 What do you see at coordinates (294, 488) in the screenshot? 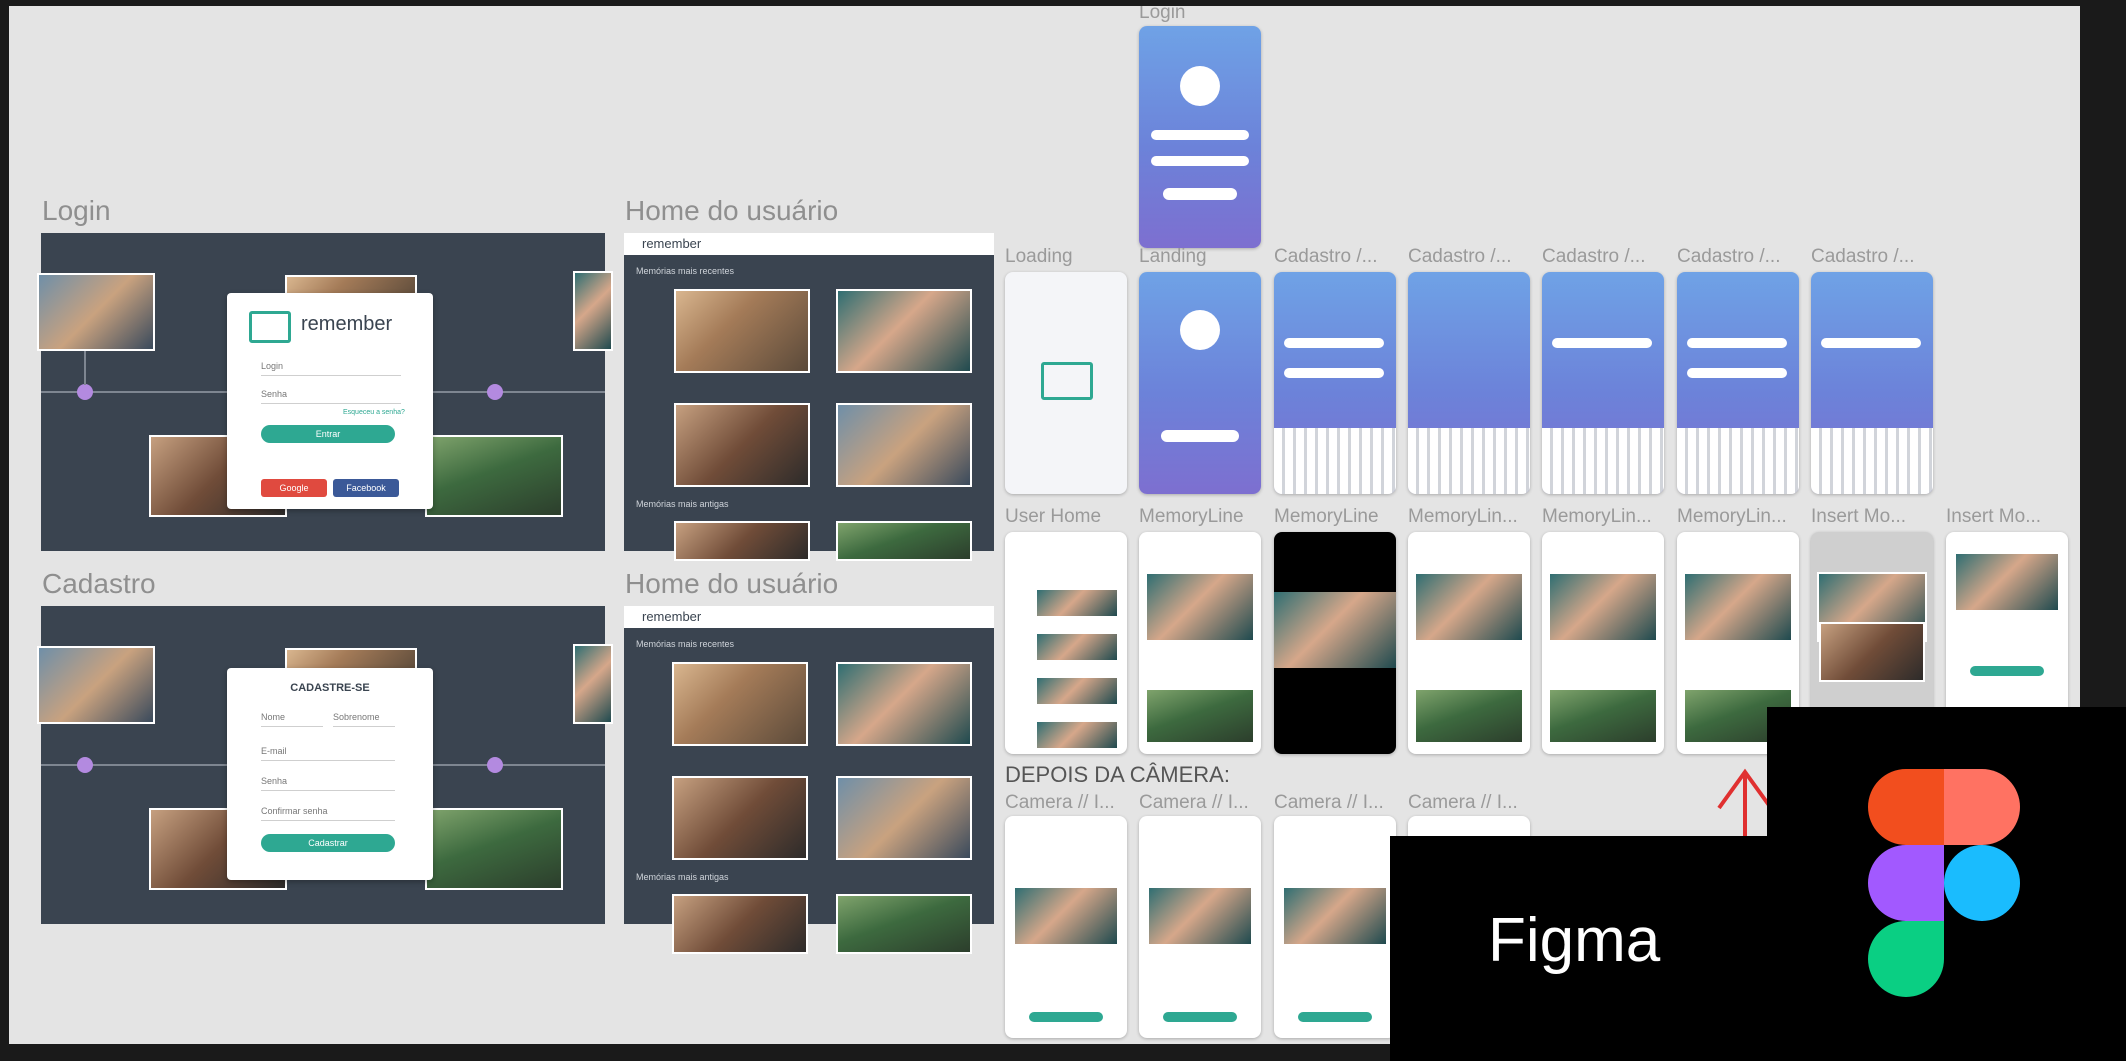
I see `google-button: Google` at bounding box center [294, 488].